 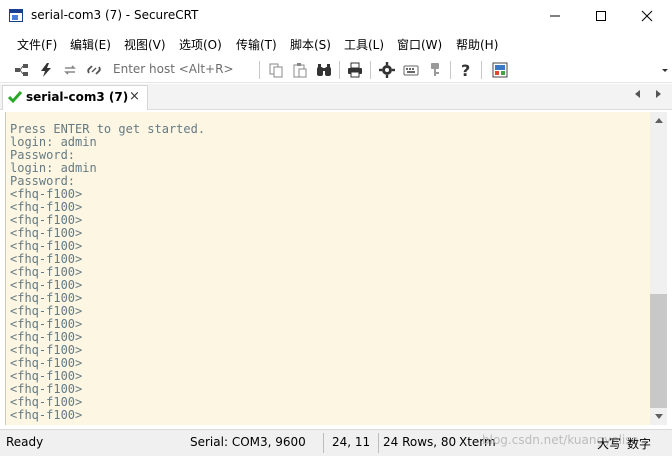 I want to click on paste-icon, so click(x=300, y=70).